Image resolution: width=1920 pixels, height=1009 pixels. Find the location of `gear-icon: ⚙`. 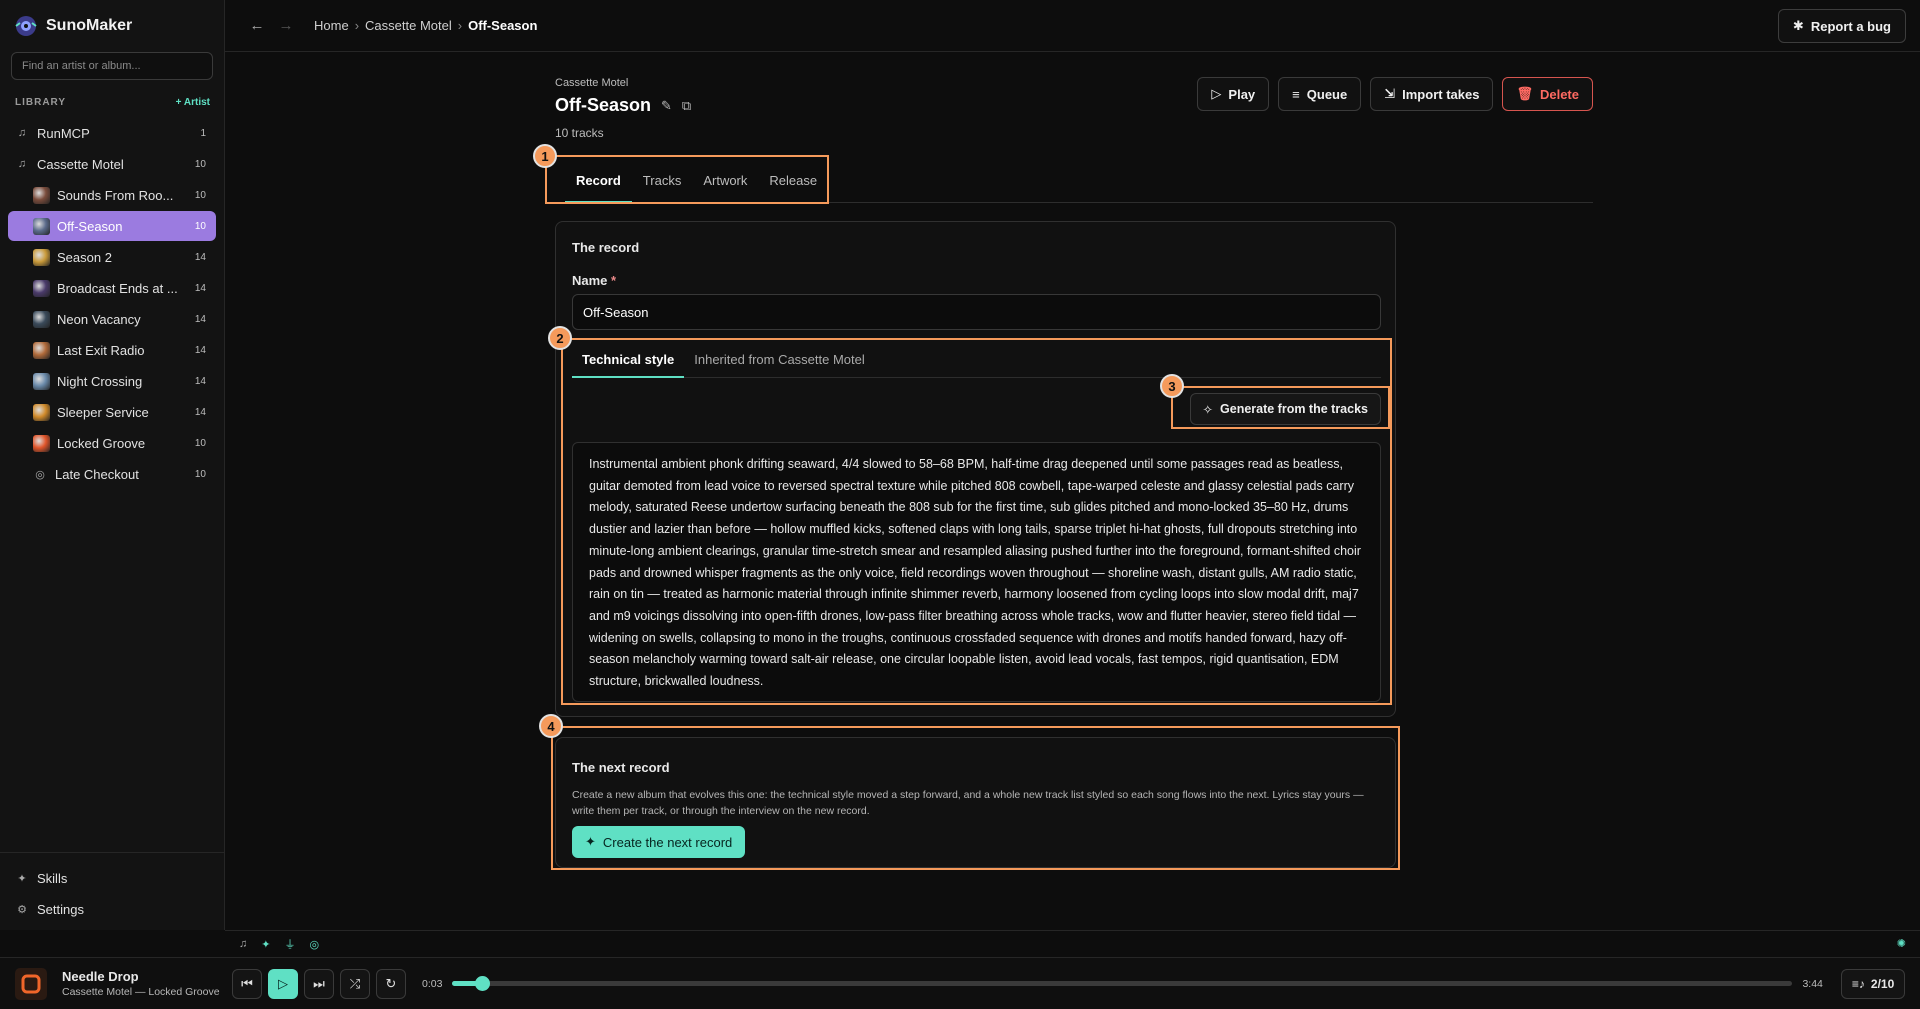

gear-icon: ⚙ is located at coordinates (22, 909).